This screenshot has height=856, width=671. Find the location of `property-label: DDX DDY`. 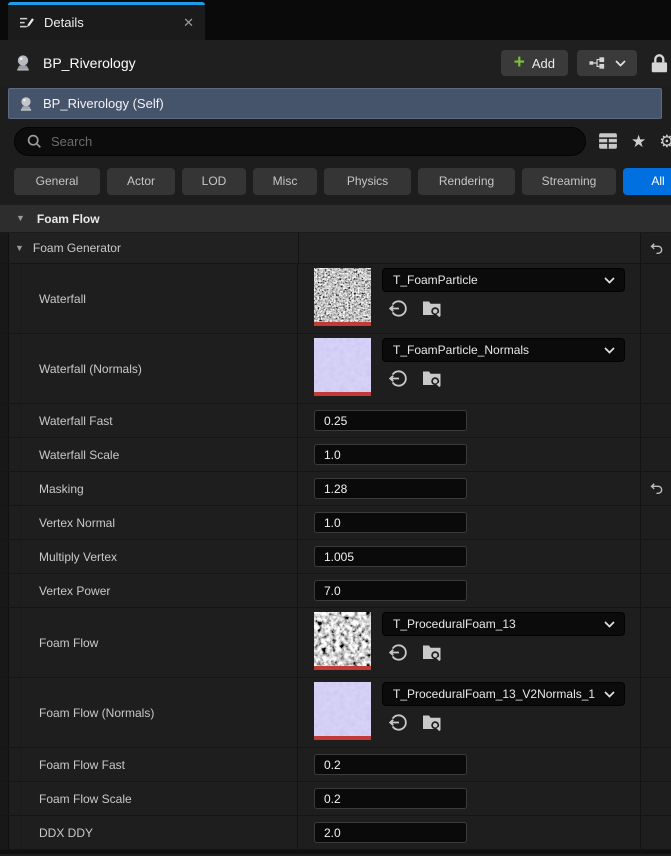

property-label: DDX DDY is located at coordinates (66, 832).